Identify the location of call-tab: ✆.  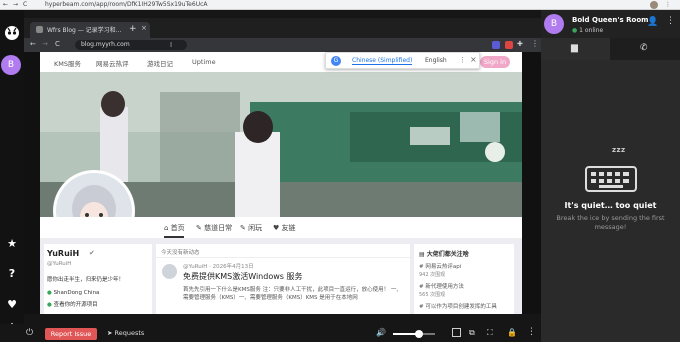
(644, 48).